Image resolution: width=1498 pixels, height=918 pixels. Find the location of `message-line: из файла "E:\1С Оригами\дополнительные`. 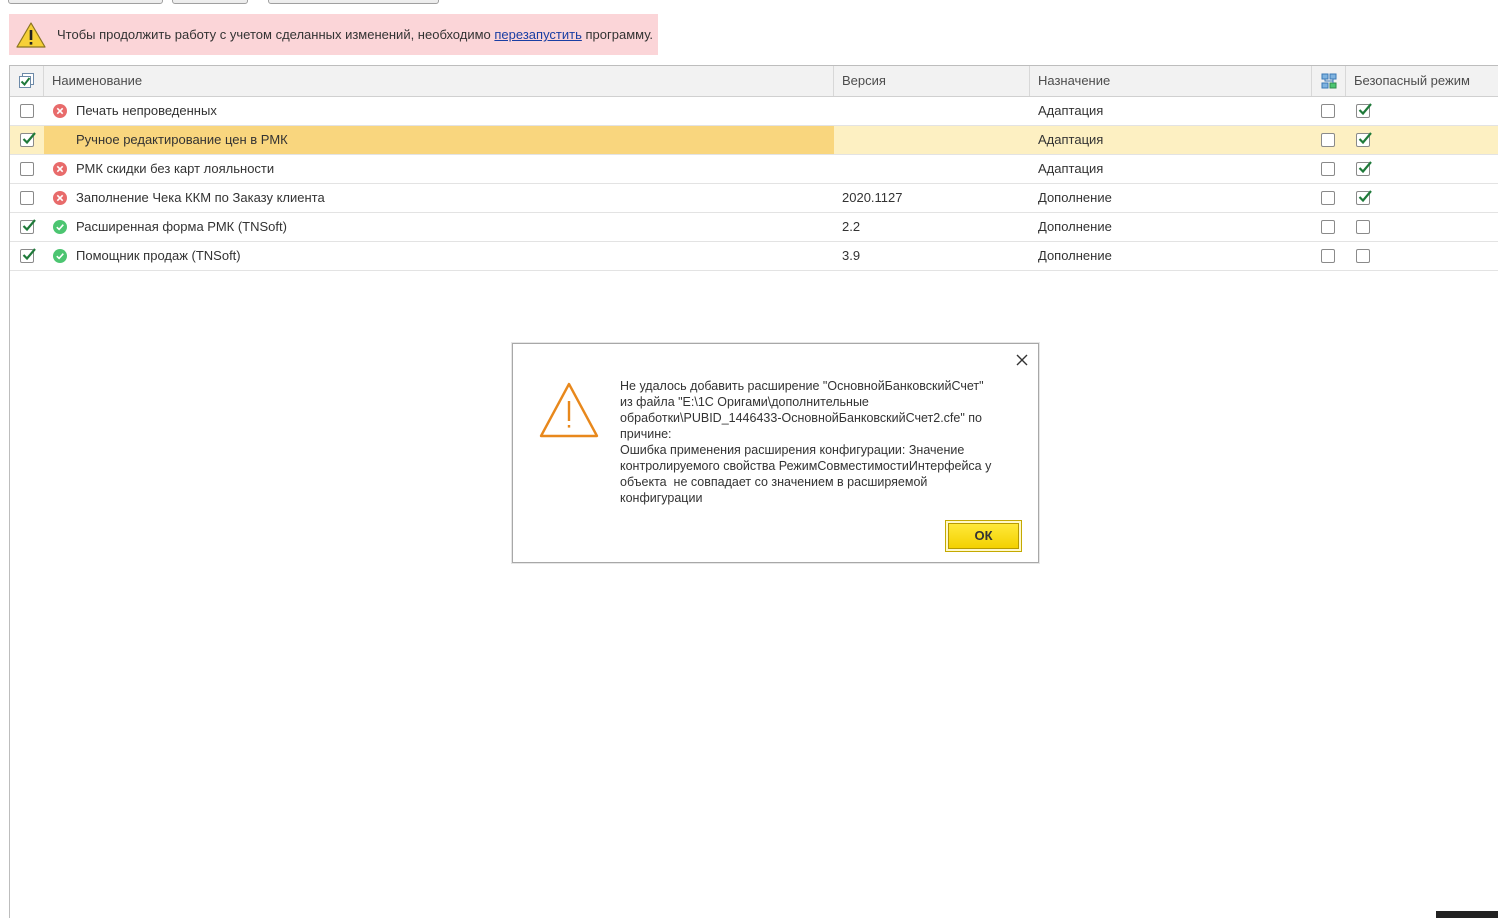

message-line: из файла "E:\1С Оригами\дополнительные is located at coordinates (744, 402).